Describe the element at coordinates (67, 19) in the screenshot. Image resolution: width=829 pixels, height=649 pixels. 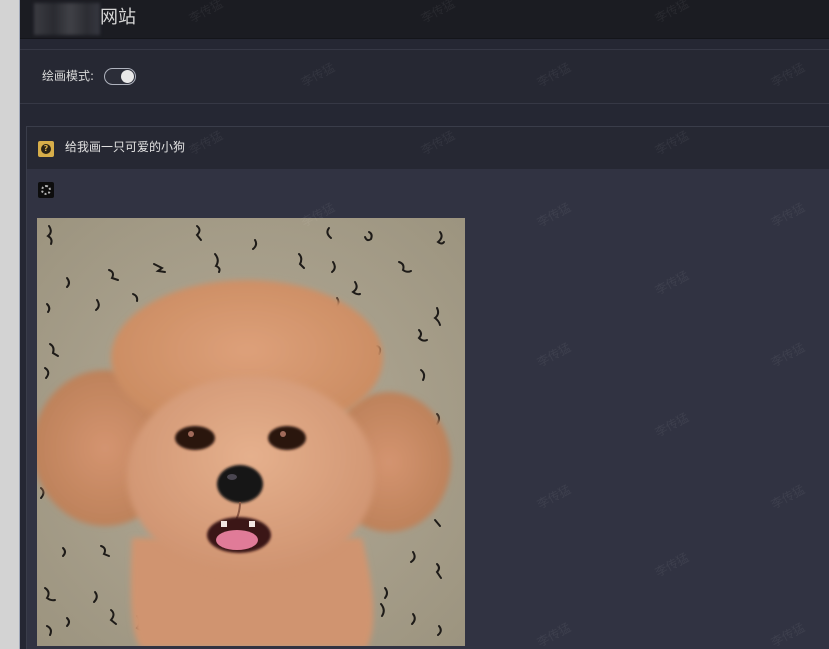
I see `blurred-logo` at that location.